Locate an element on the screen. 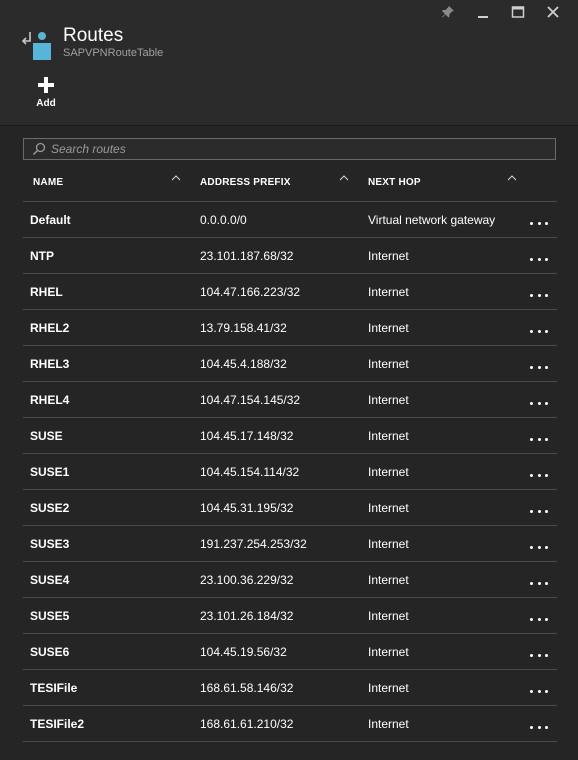 Image resolution: width=578 pixels, height=760 pixels. route-next-hop: Virtual network gateway is located at coordinates (432, 220).